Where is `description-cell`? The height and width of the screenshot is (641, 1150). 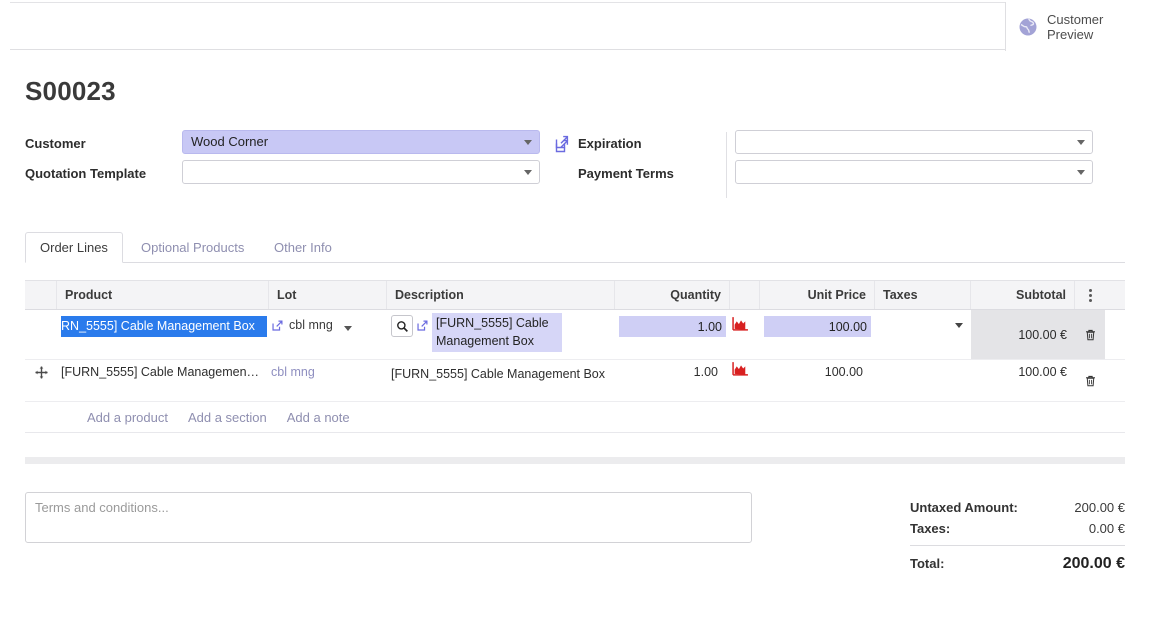
description-cell is located at coordinates (501, 334).